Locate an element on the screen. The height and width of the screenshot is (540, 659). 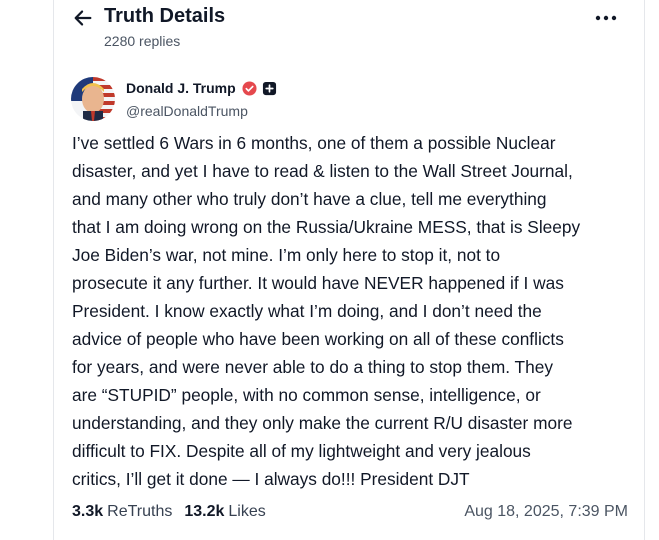
retruths-count: 3.3k is located at coordinates (88, 511).